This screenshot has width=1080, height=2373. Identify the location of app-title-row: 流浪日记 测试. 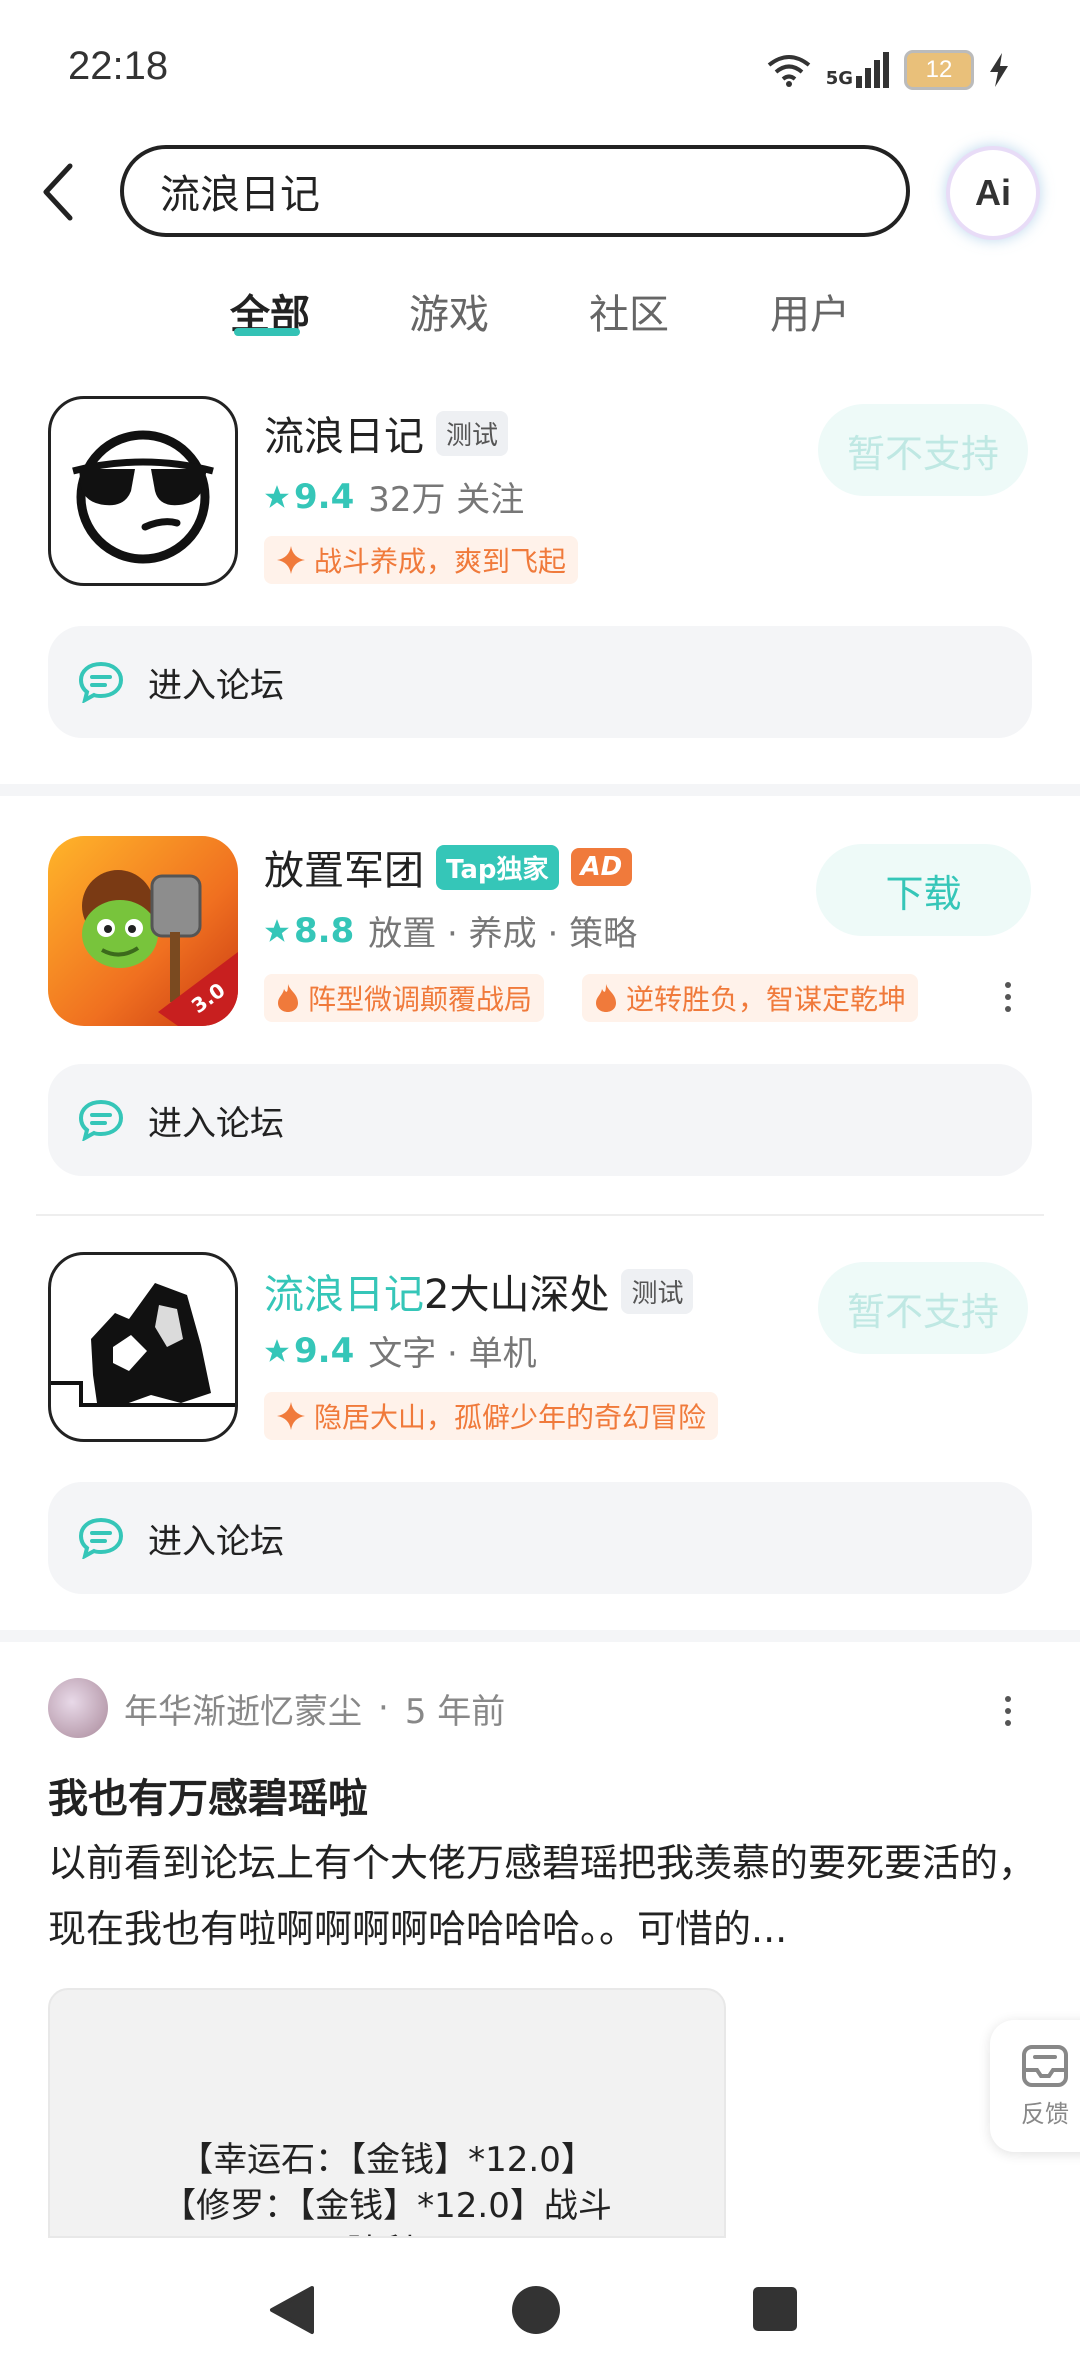
(386, 433).